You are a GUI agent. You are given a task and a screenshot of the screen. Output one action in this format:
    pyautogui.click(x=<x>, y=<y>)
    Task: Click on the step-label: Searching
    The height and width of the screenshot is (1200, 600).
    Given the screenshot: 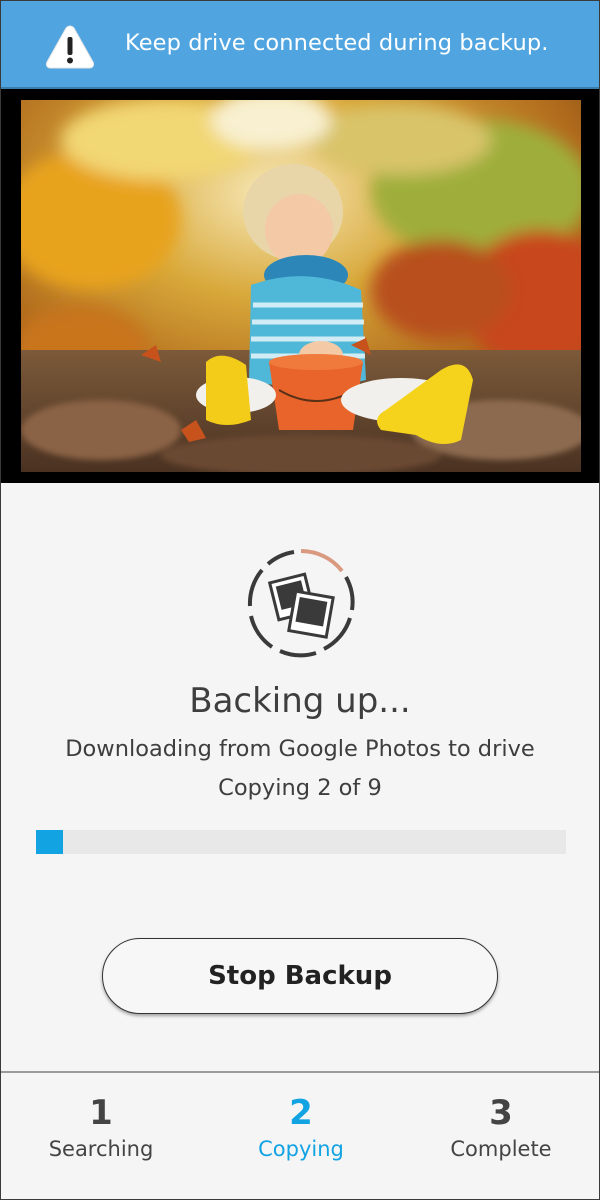 What is the action you would take?
    pyautogui.click(x=101, y=1149)
    